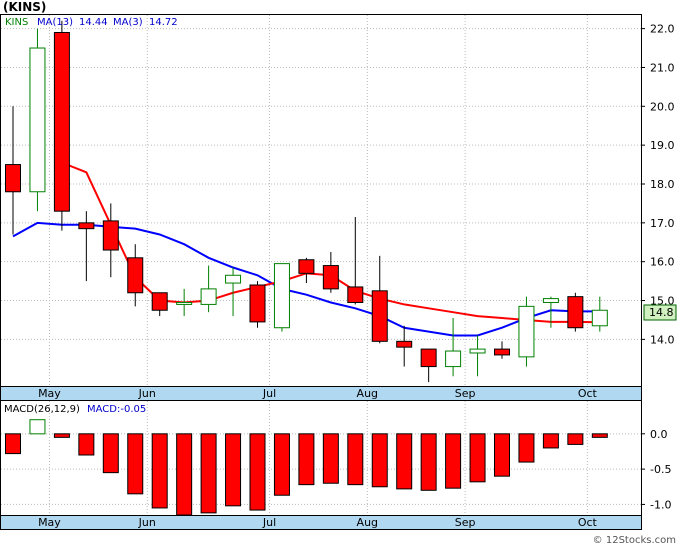 This screenshot has width=680, height=546. I want to click on price-x-tick-label: Oct, so click(588, 393).